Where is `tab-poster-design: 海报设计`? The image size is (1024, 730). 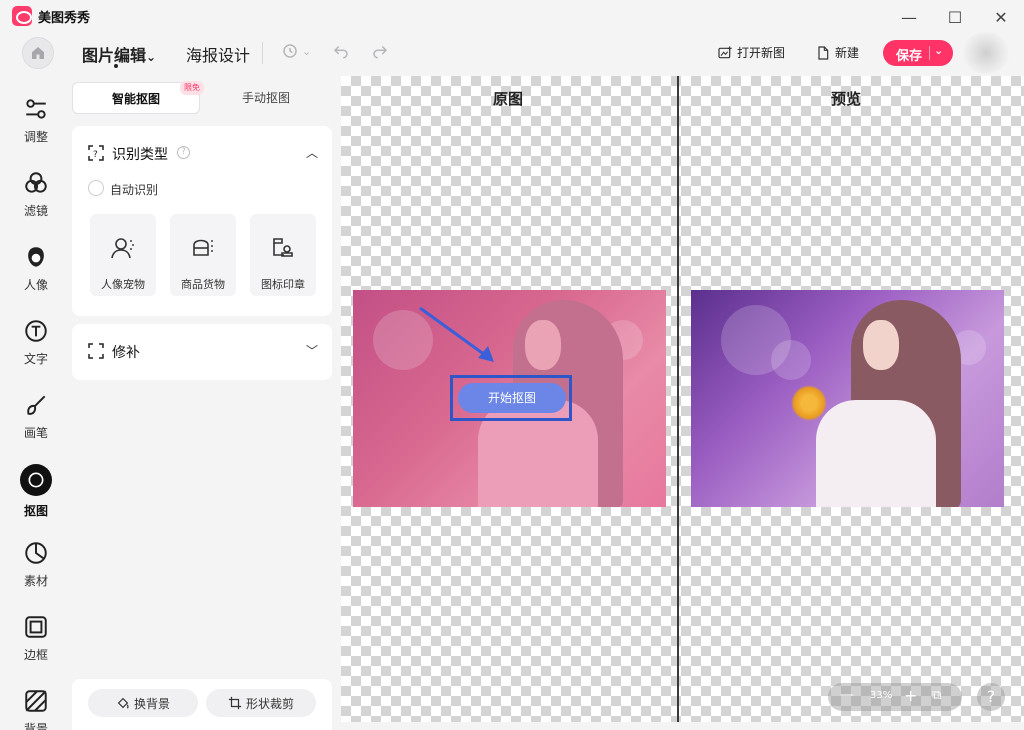
tab-poster-design: 海报设计 is located at coordinates (218, 54).